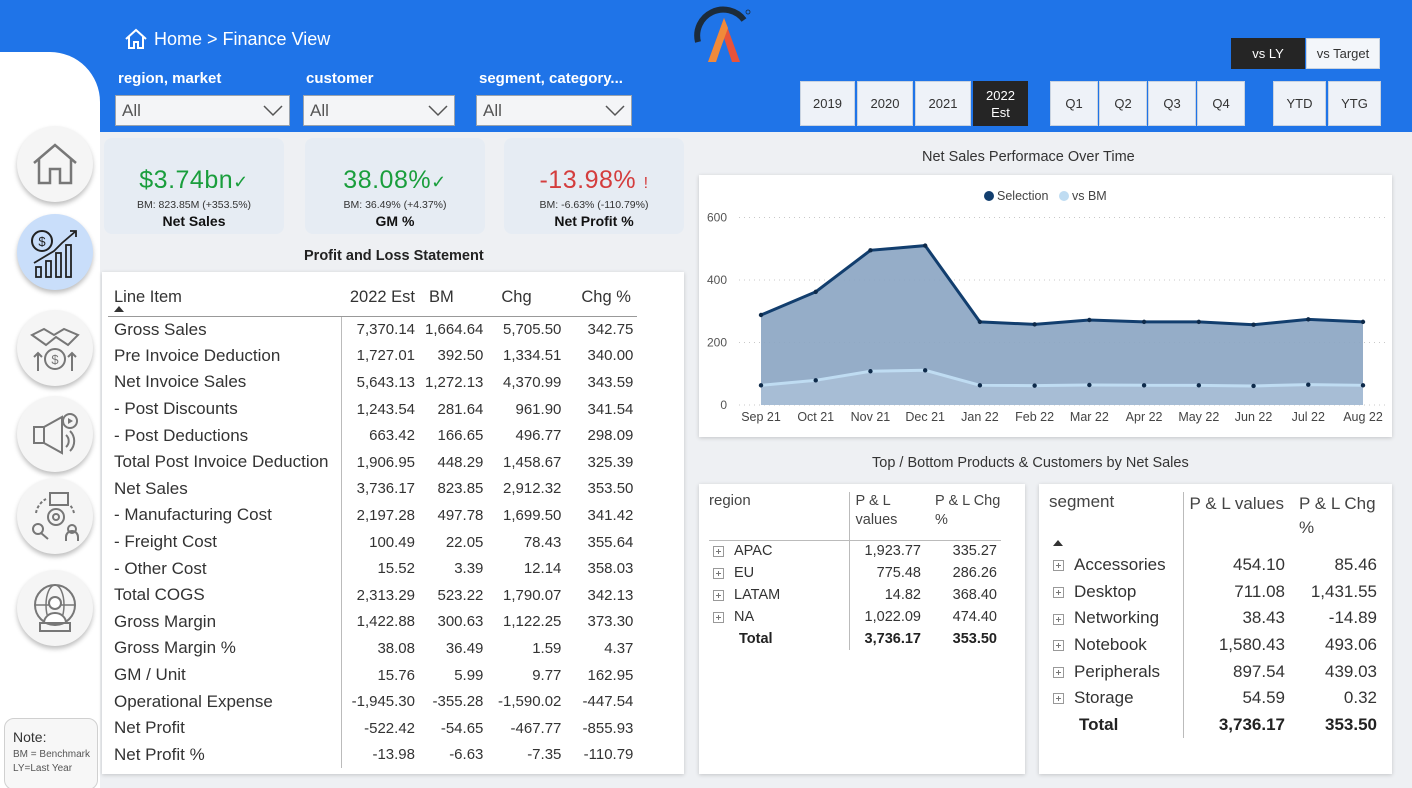 Image resolution: width=1412 pixels, height=788 pixels. What do you see at coordinates (1354, 103) in the screenshot?
I see `ytg-button: YTG` at bounding box center [1354, 103].